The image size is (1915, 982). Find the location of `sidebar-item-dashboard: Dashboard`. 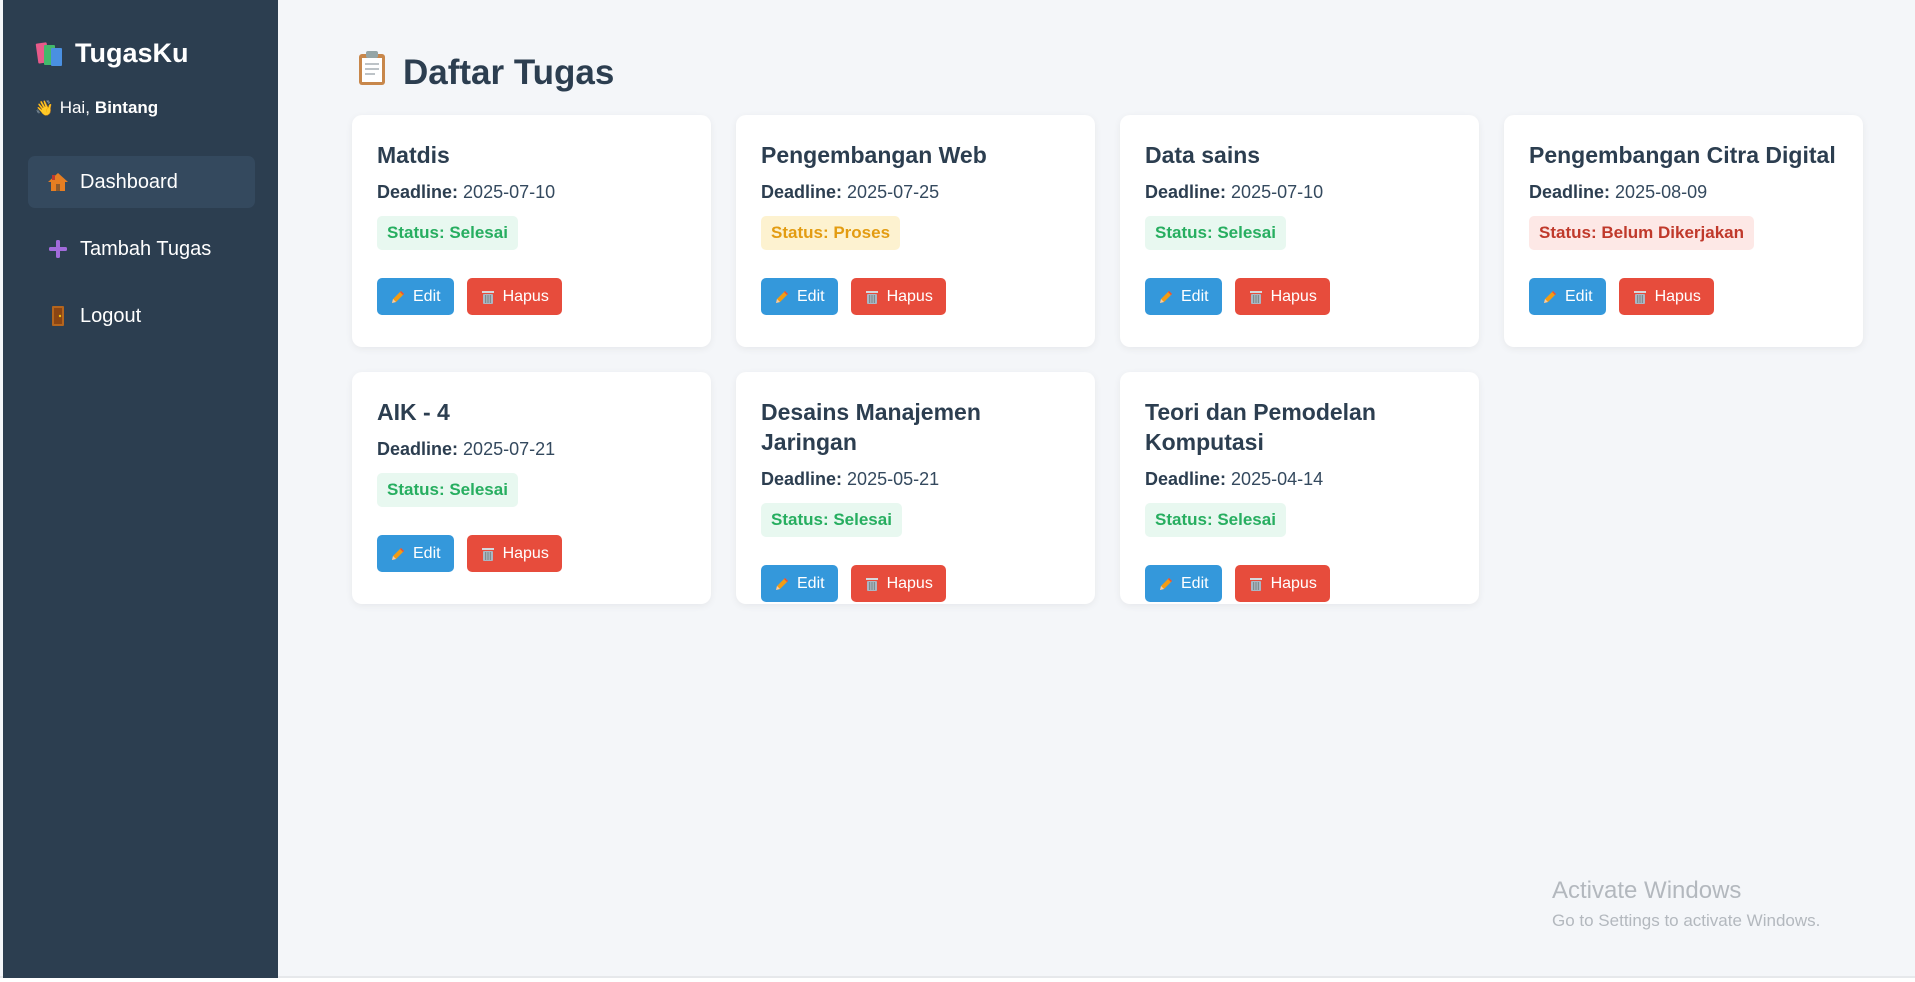

sidebar-item-dashboard: Dashboard is located at coordinates (141, 182).